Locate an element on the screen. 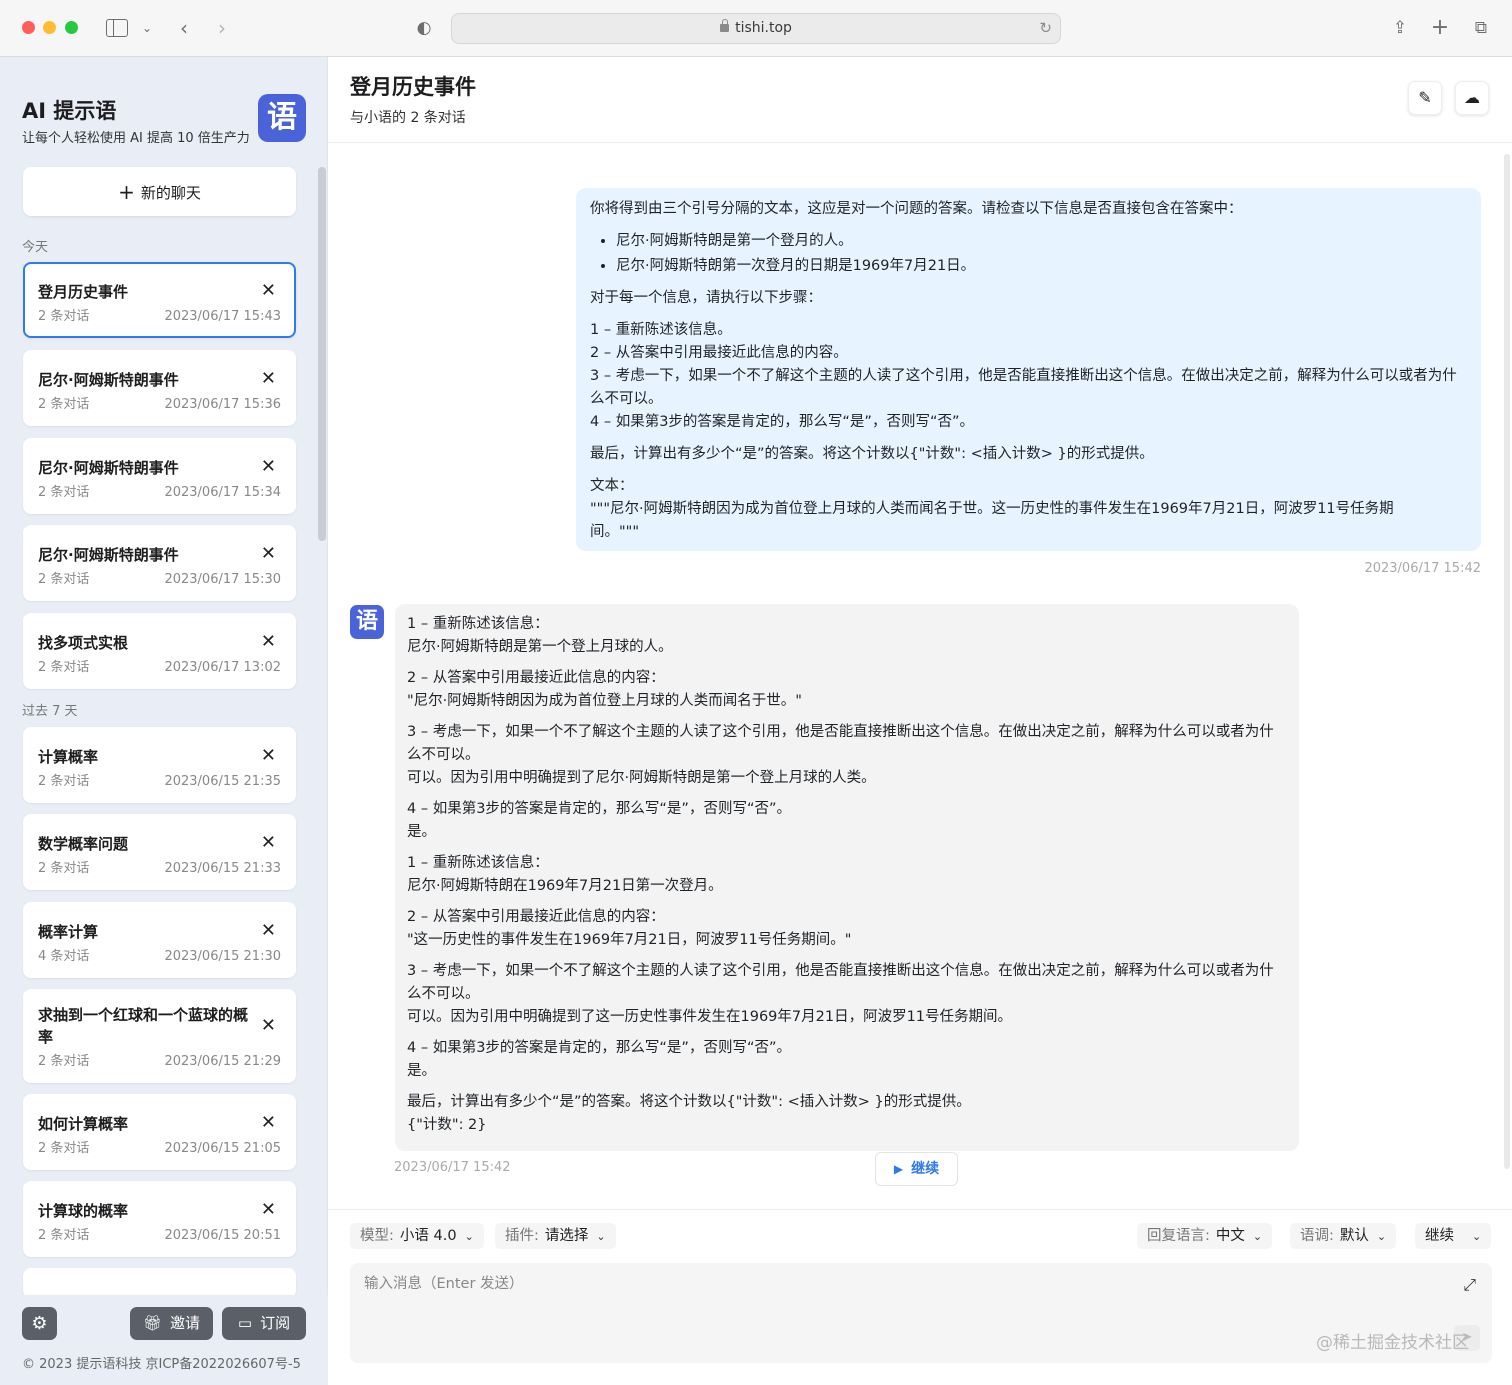 Image resolution: width=1512 pixels, height=1385 pixels. chat-item: 求抽到一个红球和一个蓝球的概率 ✕ 2 条对话 2023/06/15 21:29 is located at coordinates (159, 1036).